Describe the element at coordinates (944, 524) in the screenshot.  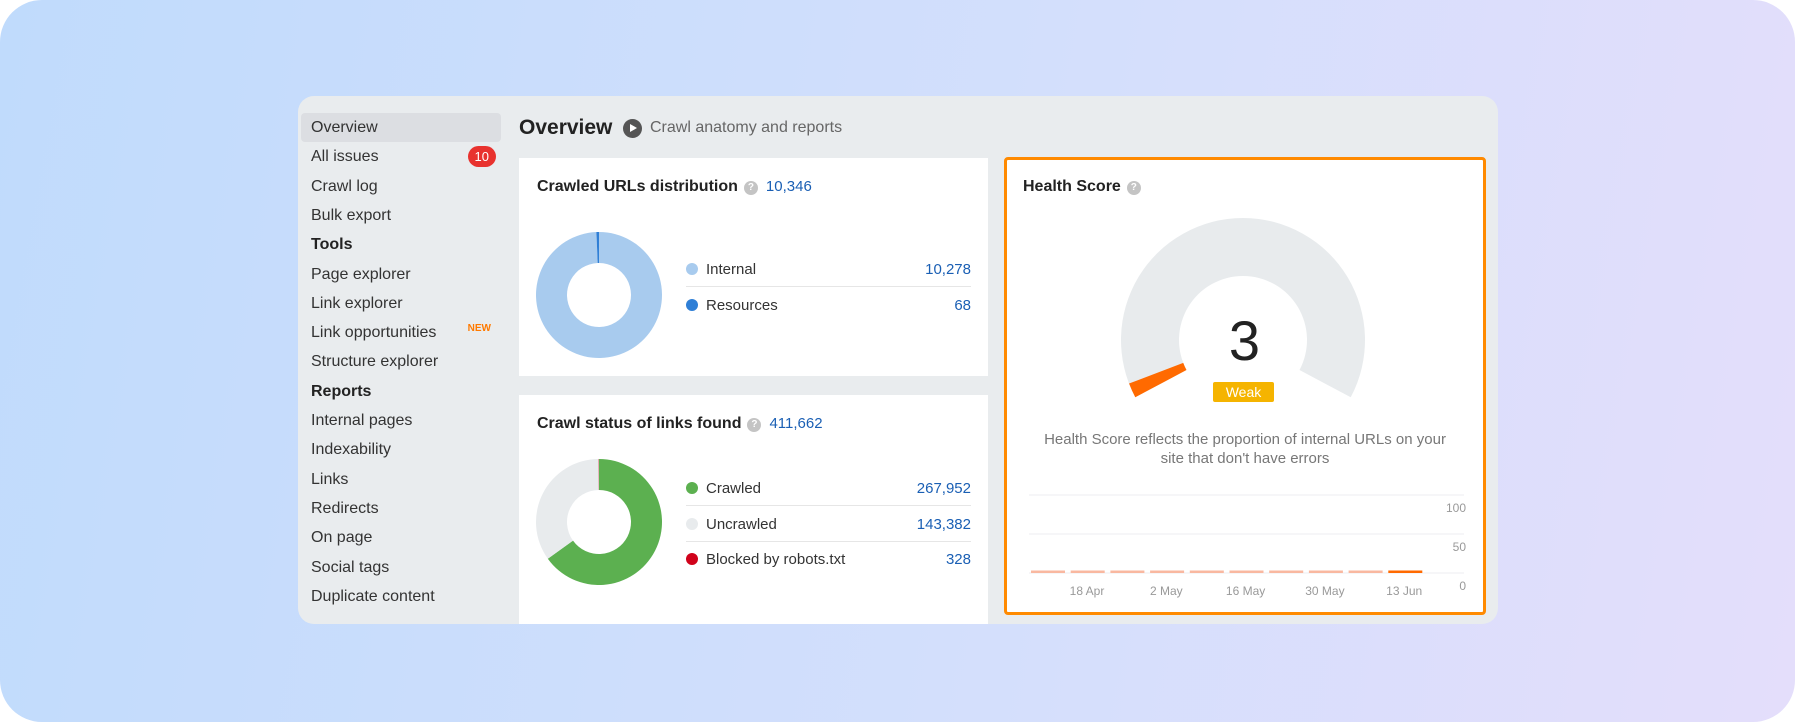
I see `legend-value: 143,382` at that location.